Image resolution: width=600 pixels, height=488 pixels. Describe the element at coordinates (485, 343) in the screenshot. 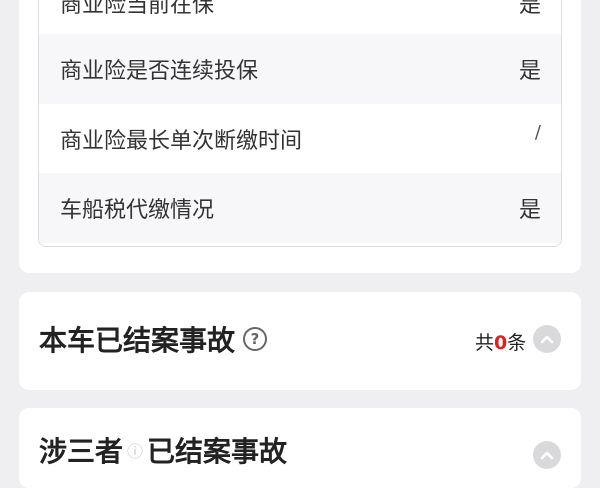

I see `accident-count-prefix: 共` at that location.